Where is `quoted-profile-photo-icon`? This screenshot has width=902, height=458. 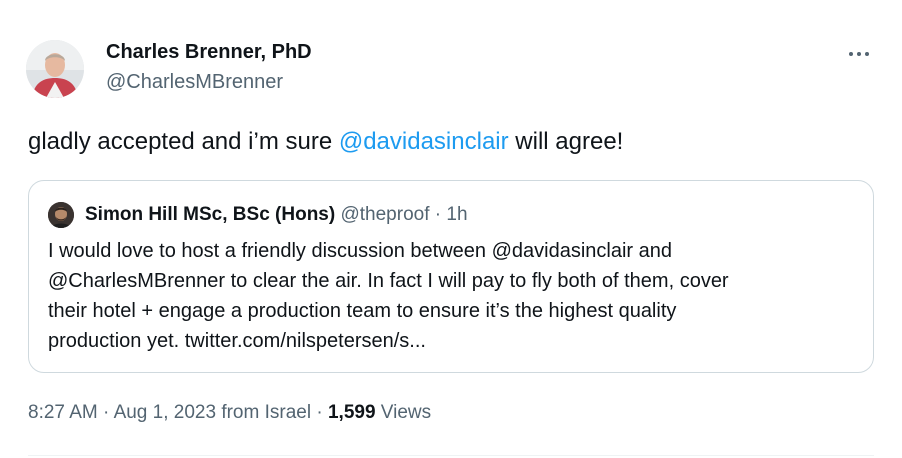
quoted-profile-photo-icon is located at coordinates (61, 215).